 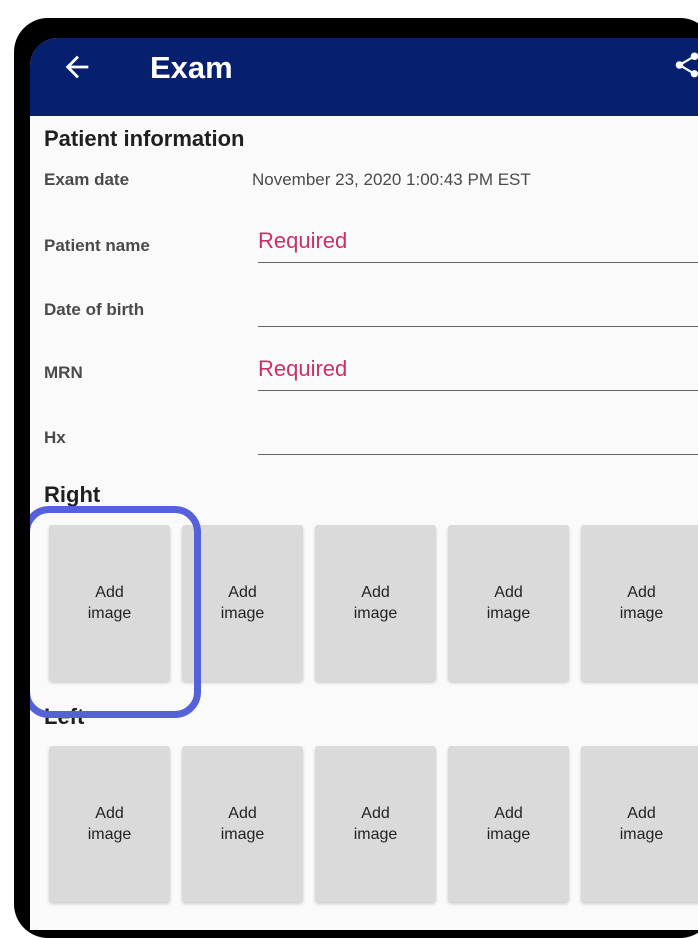 I want to click on mrn-field, so click(x=478, y=371).